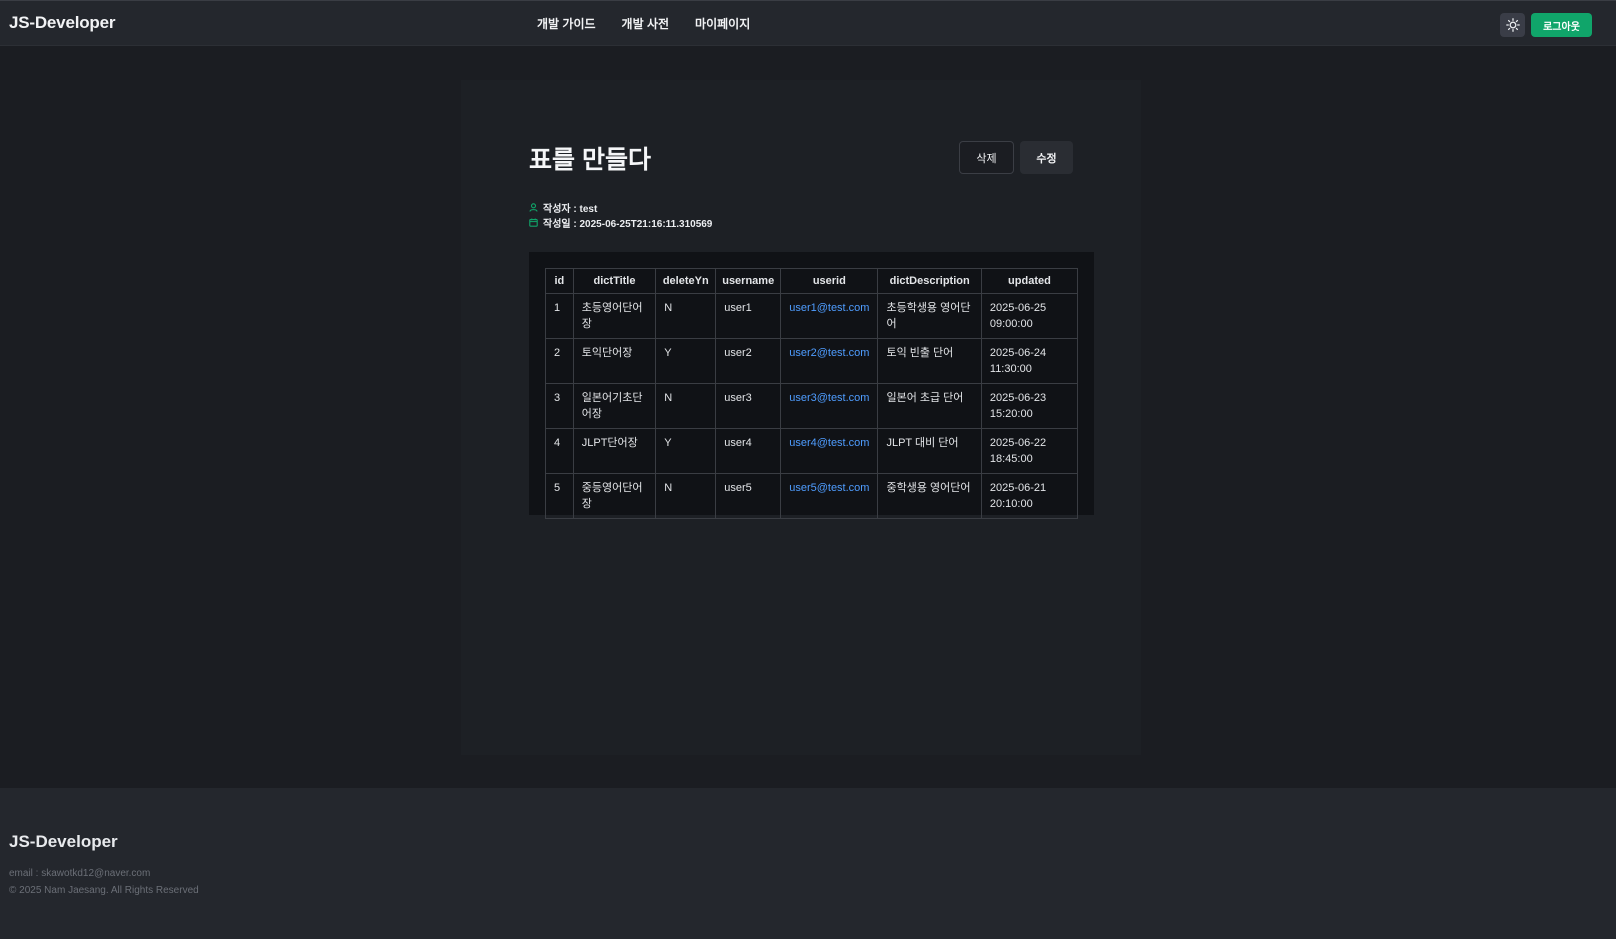 Image resolution: width=1616 pixels, height=939 pixels. I want to click on sun-icon, so click(1512, 25).